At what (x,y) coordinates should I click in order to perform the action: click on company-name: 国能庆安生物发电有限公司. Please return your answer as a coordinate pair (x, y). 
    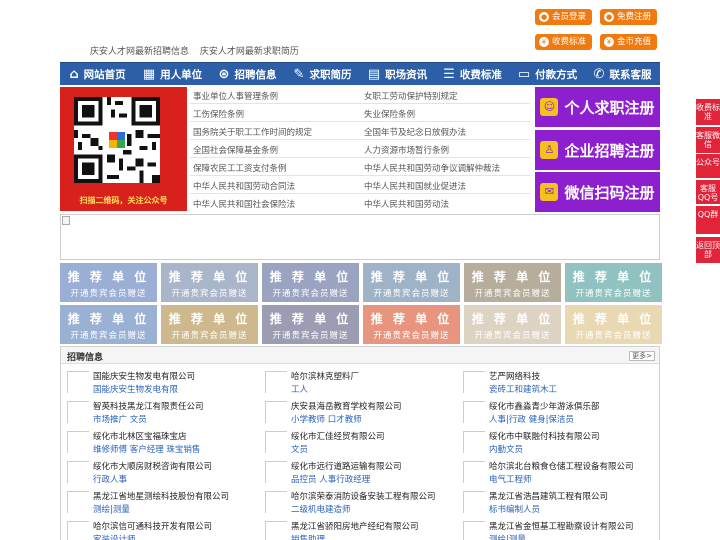
    Looking at the image, I should click on (144, 376).